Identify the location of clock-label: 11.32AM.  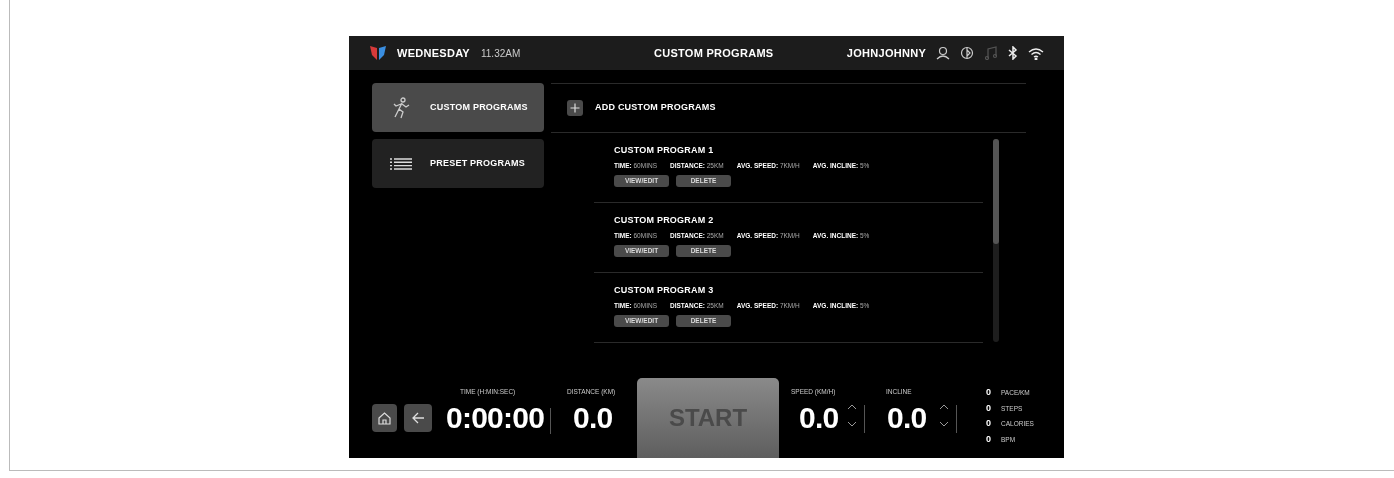
(501, 53).